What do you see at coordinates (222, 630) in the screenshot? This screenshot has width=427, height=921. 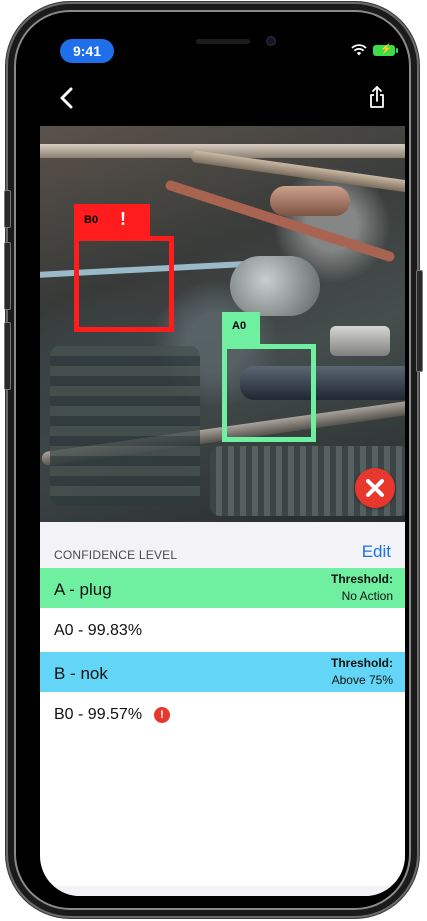 I see `detection-row-a0: A0 - 99.83%` at bounding box center [222, 630].